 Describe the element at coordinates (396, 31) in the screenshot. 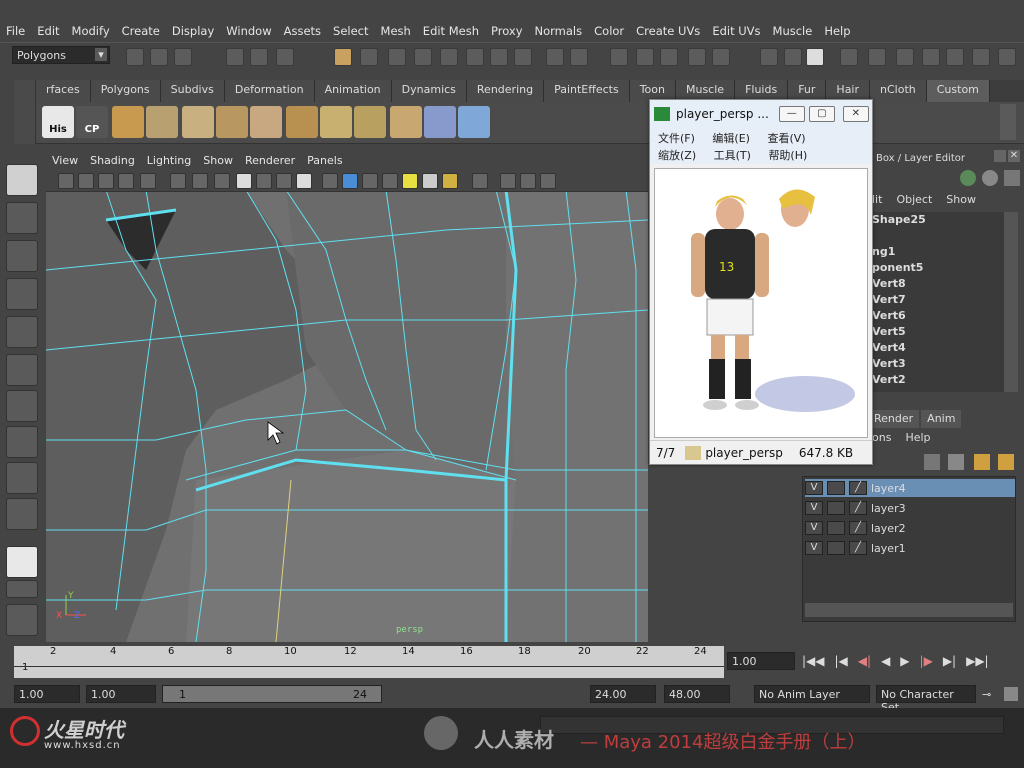

I see `menu-mesh: Mesh` at that location.